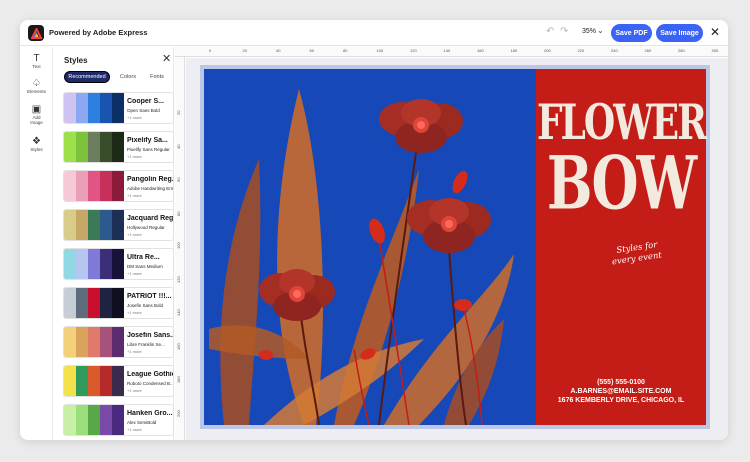  Describe the element at coordinates (36, 243) in the screenshot. I see `tool-rail: T Text ♤ Elements ▣ Add Image ❖ Styles` at that location.